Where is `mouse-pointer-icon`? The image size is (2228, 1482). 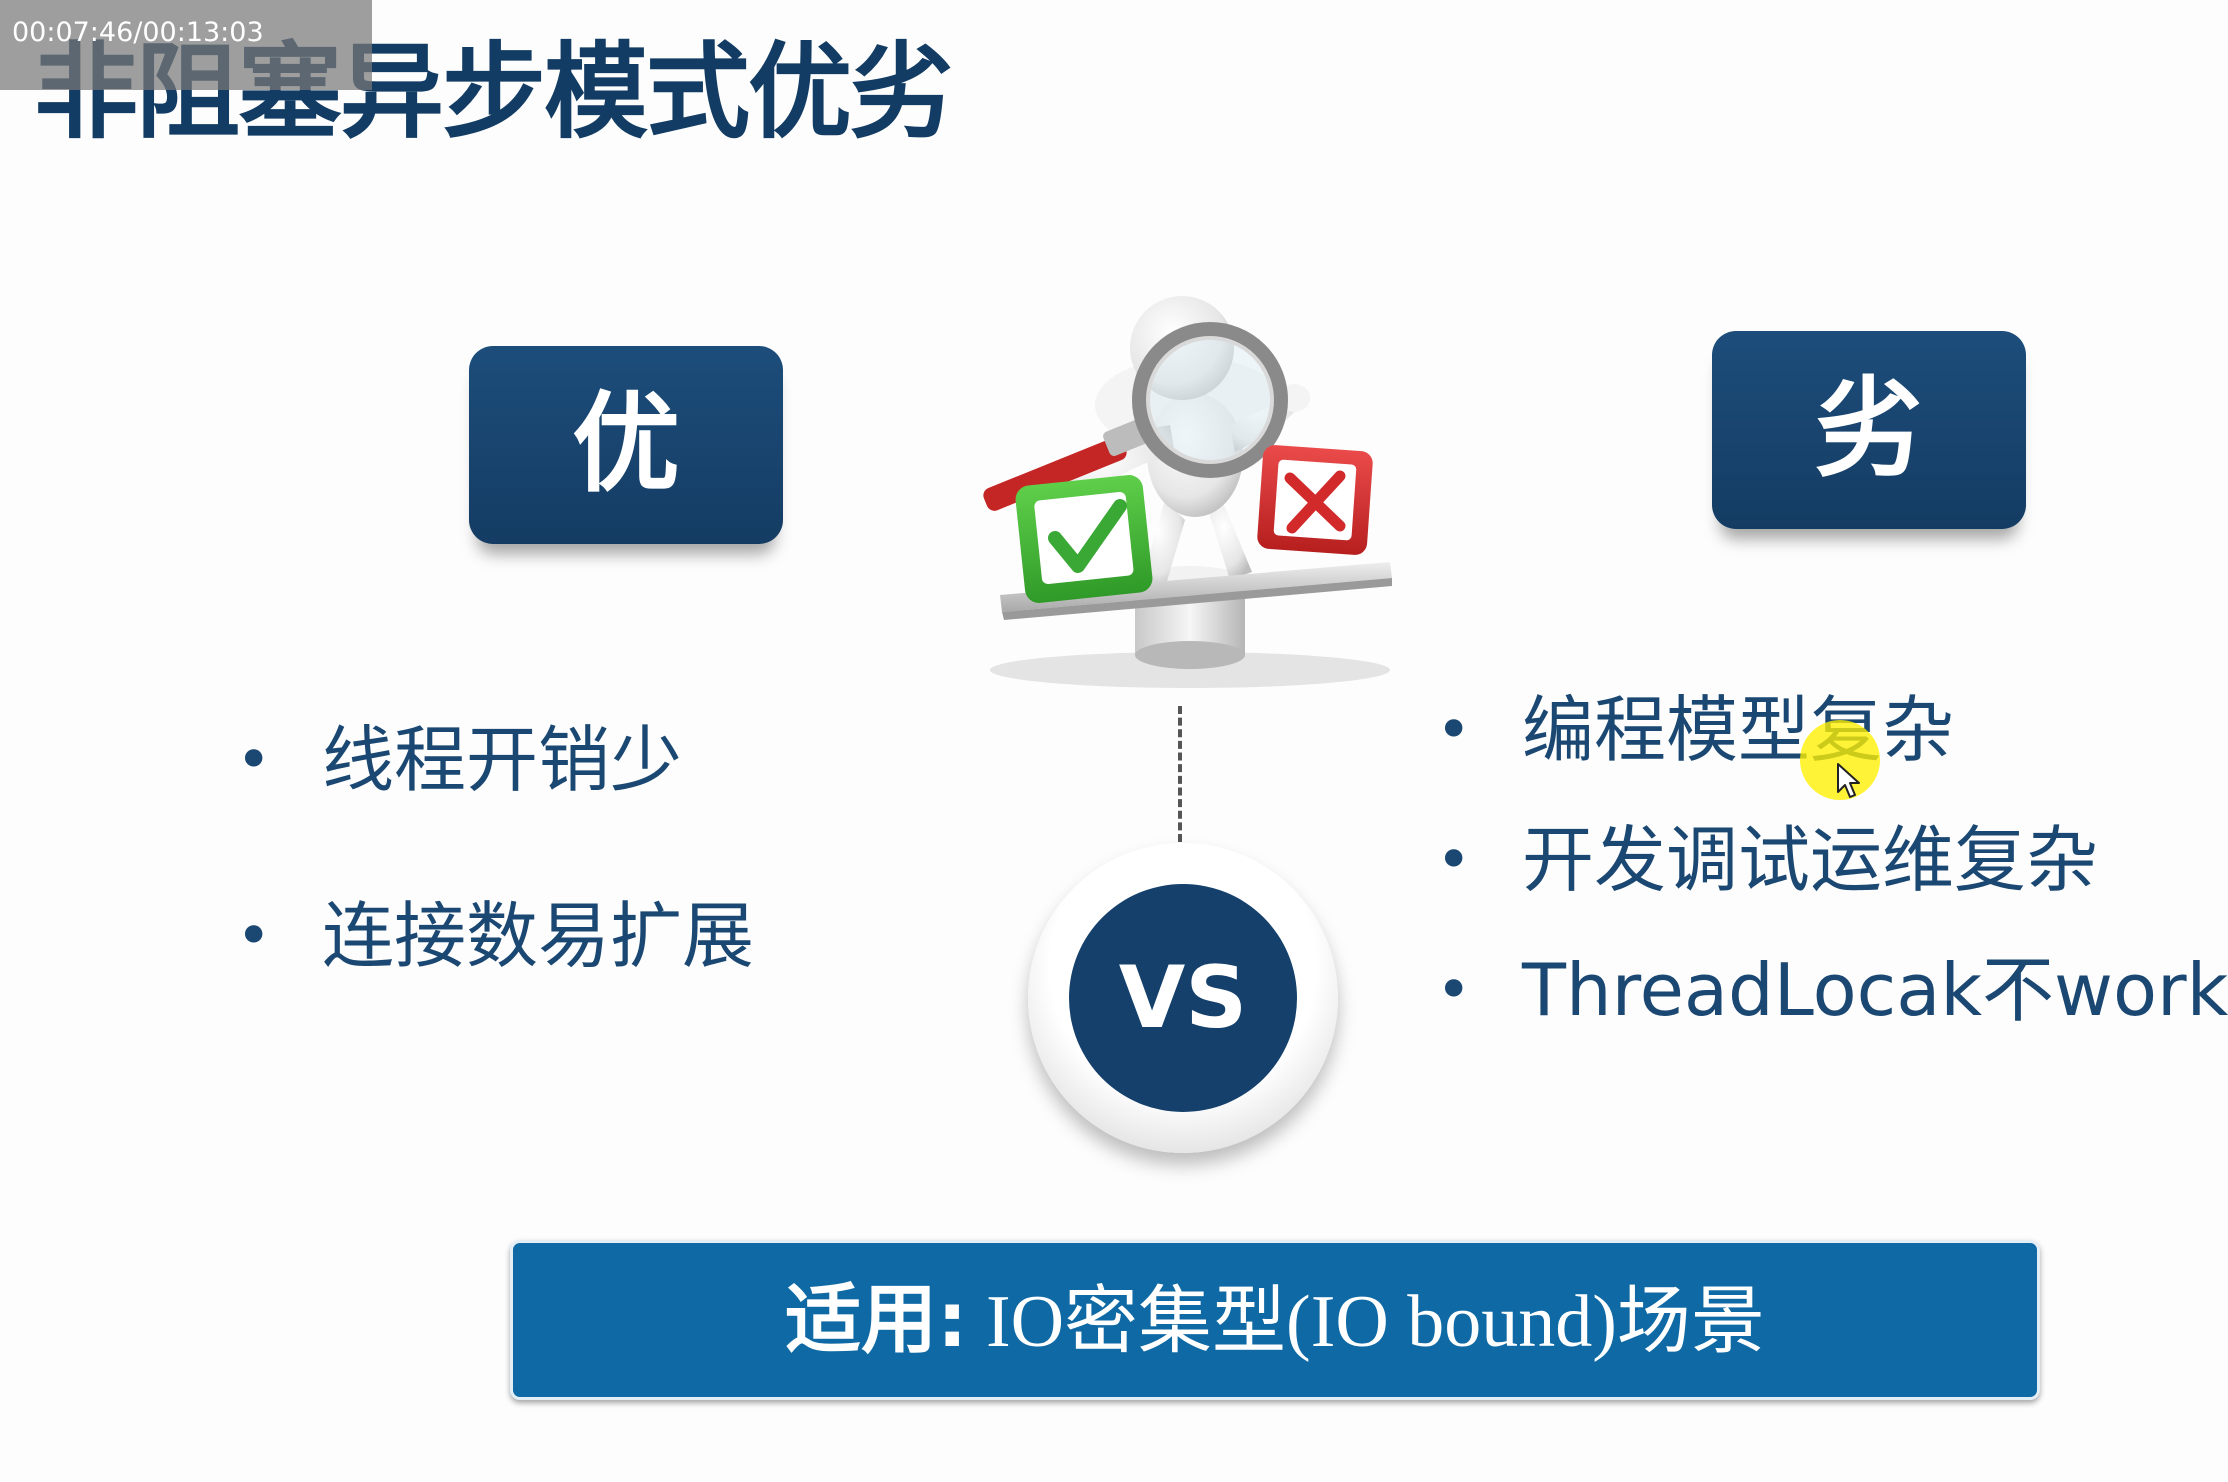
mouse-pointer-icon is located at coordinates (1848, 780).